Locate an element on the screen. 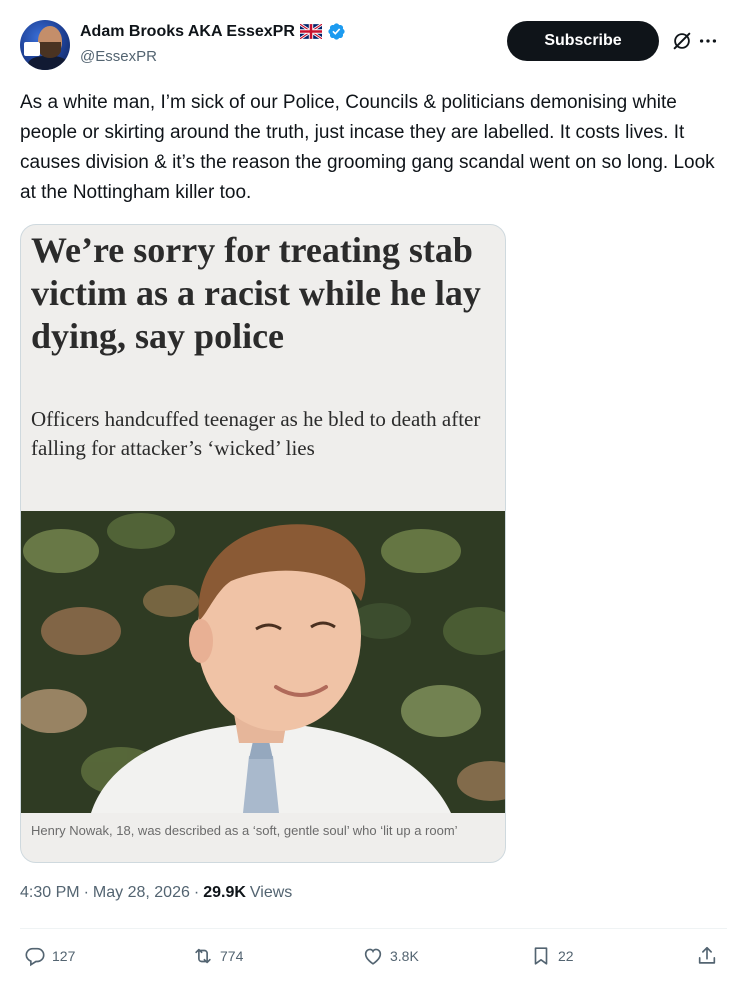  repost-count: 774 is located at coordinates (232, 956).